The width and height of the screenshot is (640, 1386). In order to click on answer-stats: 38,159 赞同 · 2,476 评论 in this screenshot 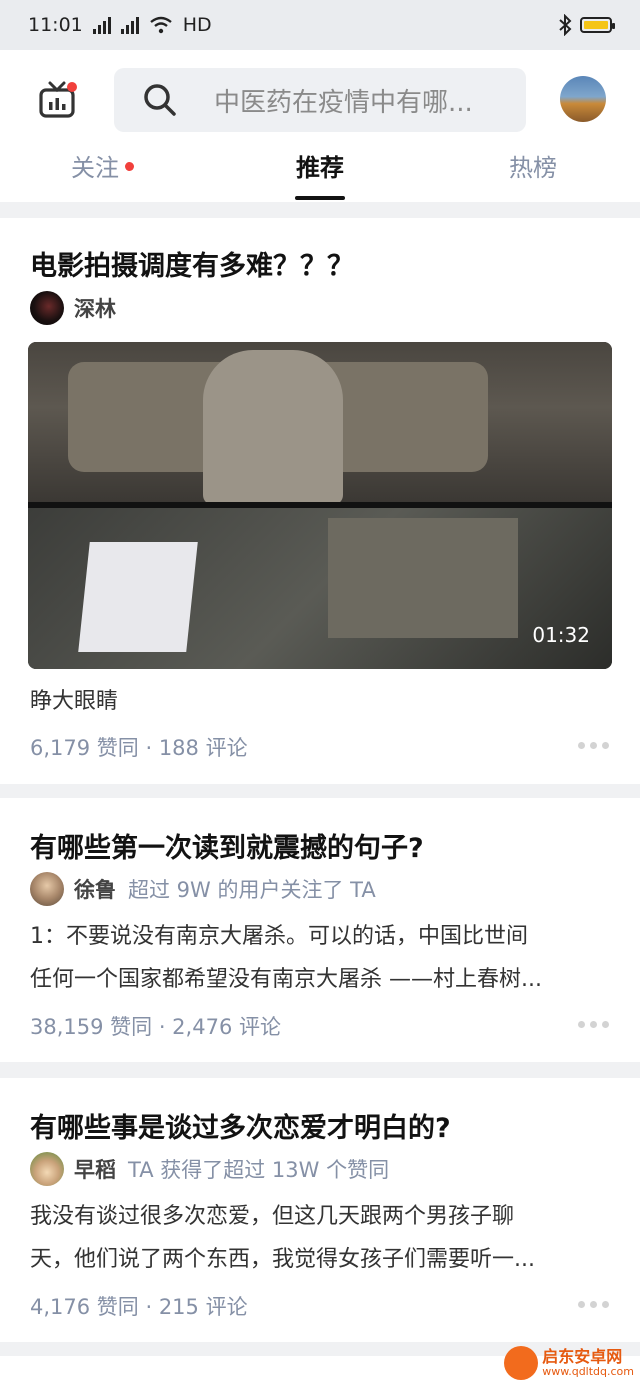, I will do `click(155, 1027)`.